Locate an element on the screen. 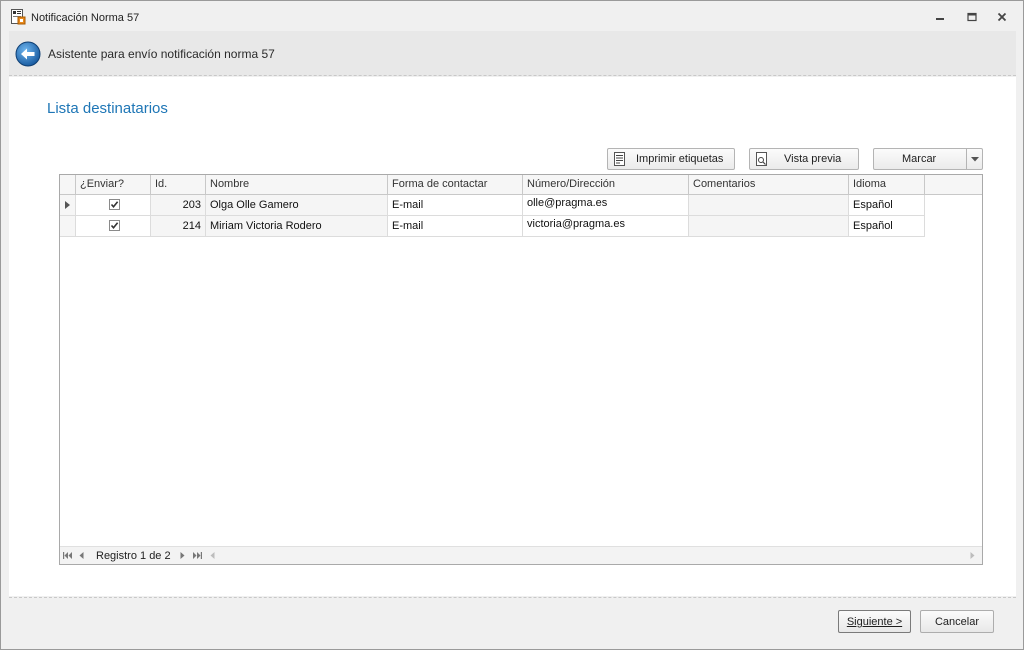  next-record-icon is located at coordinates (182, 555).